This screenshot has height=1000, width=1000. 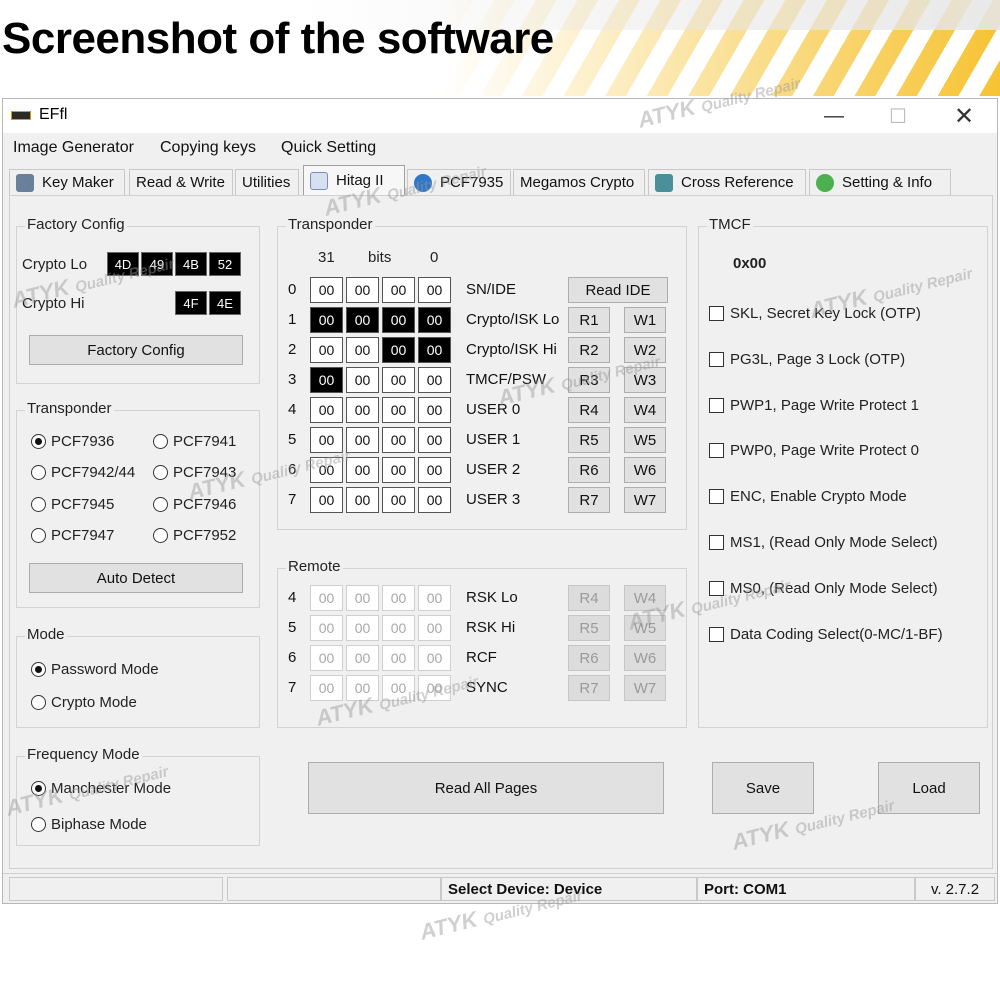 What do you see at coordinates (929, 788) in the screenshot?
I see `load-button: Load` at bounding box center [929, 788].